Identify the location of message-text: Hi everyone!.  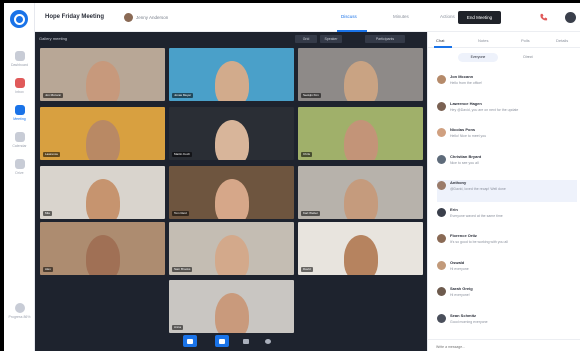
(460, 295).